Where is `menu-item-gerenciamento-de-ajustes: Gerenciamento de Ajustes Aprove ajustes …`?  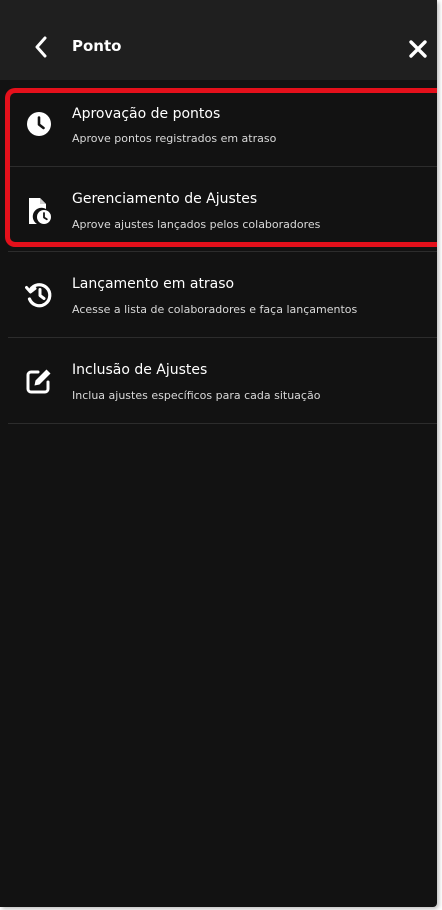
menu-item-gerenciamento-de-ajustes: Gerenciamento de Ajustes Aprove ajustes … is located at coordinates (218, 209).